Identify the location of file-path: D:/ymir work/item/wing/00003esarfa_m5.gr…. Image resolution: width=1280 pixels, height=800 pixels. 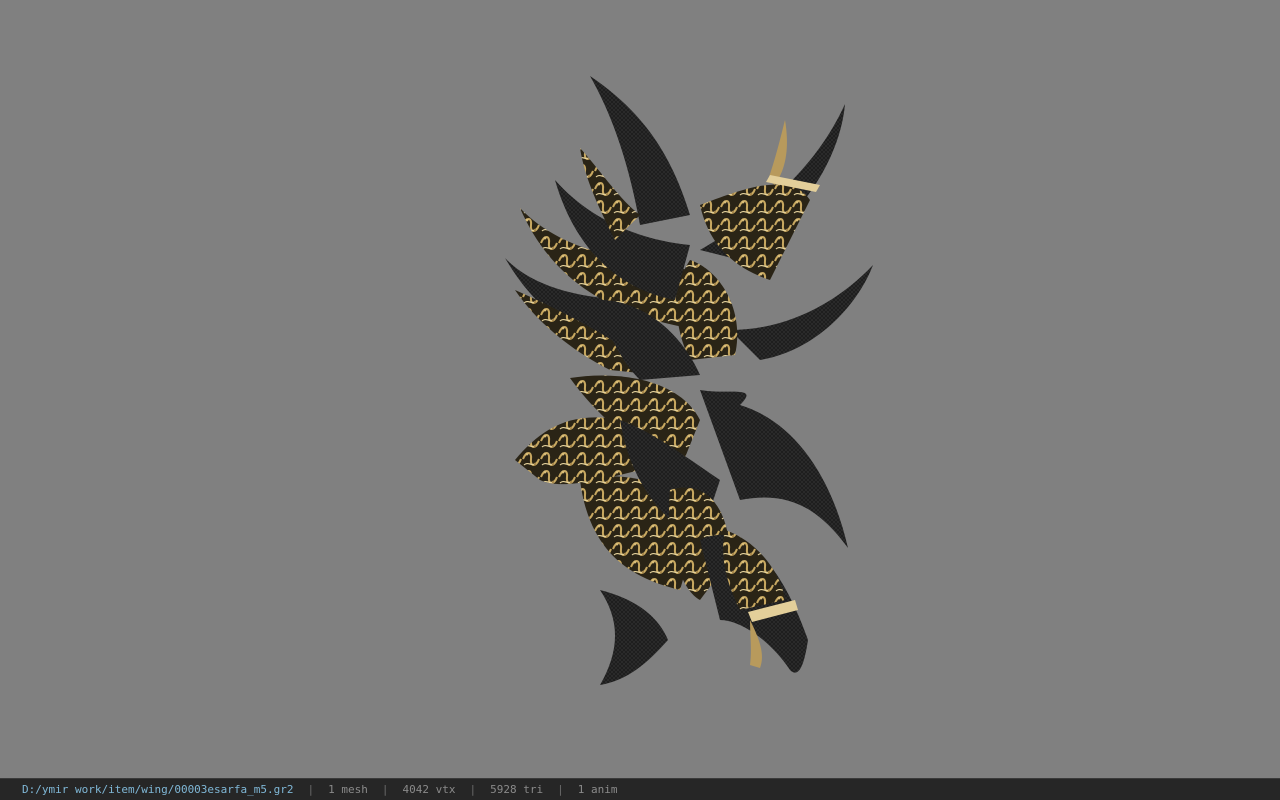
(158, 789).